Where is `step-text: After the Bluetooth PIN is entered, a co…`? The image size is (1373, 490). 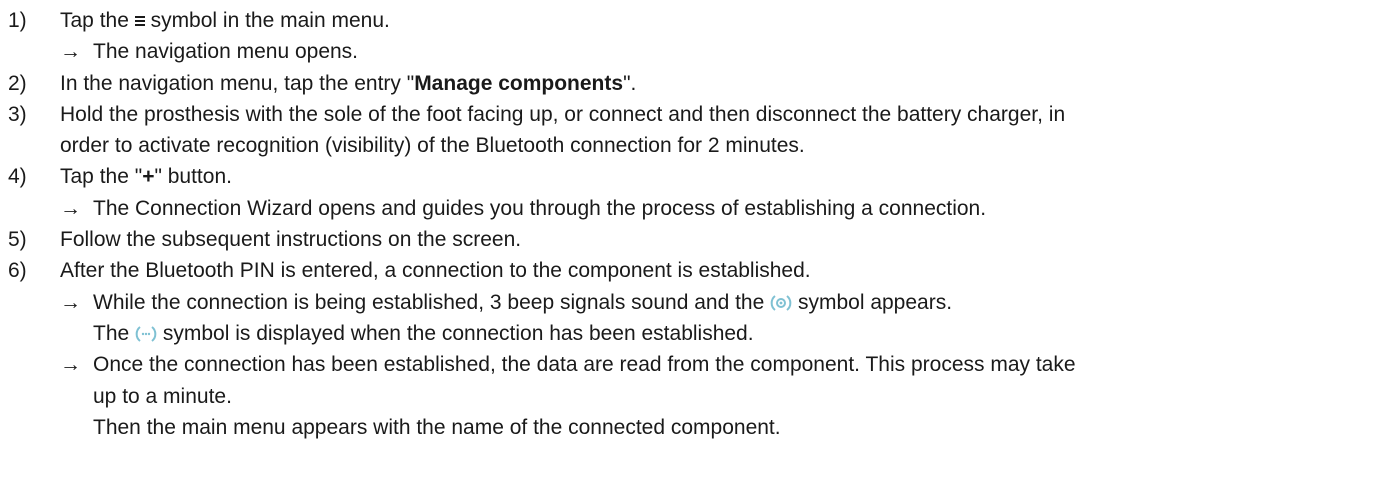
step-text: After the Bluetooth PIN is entered, a co… is located at coordinates (435, 271).